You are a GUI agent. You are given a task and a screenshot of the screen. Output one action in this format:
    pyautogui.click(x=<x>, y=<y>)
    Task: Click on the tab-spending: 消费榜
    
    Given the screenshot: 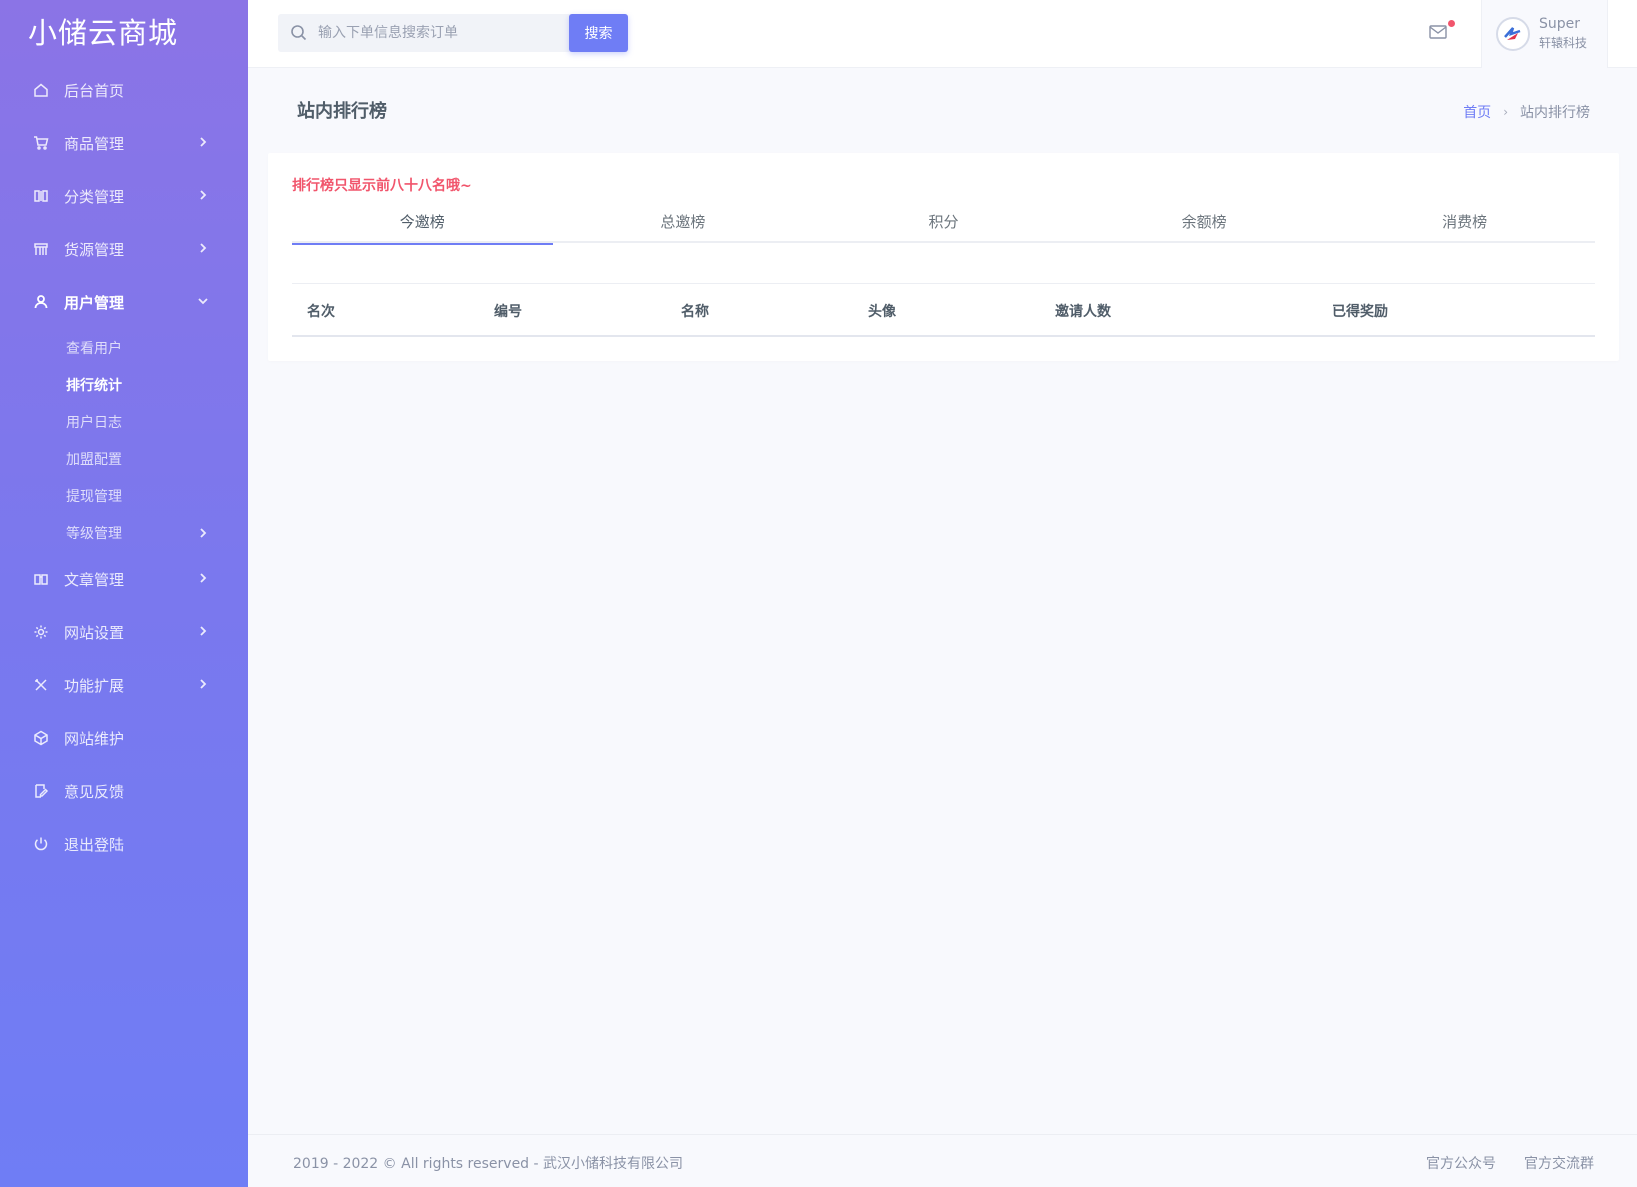 What is the action you would take?
    pyautogui.click(x=1464, y=225)
    